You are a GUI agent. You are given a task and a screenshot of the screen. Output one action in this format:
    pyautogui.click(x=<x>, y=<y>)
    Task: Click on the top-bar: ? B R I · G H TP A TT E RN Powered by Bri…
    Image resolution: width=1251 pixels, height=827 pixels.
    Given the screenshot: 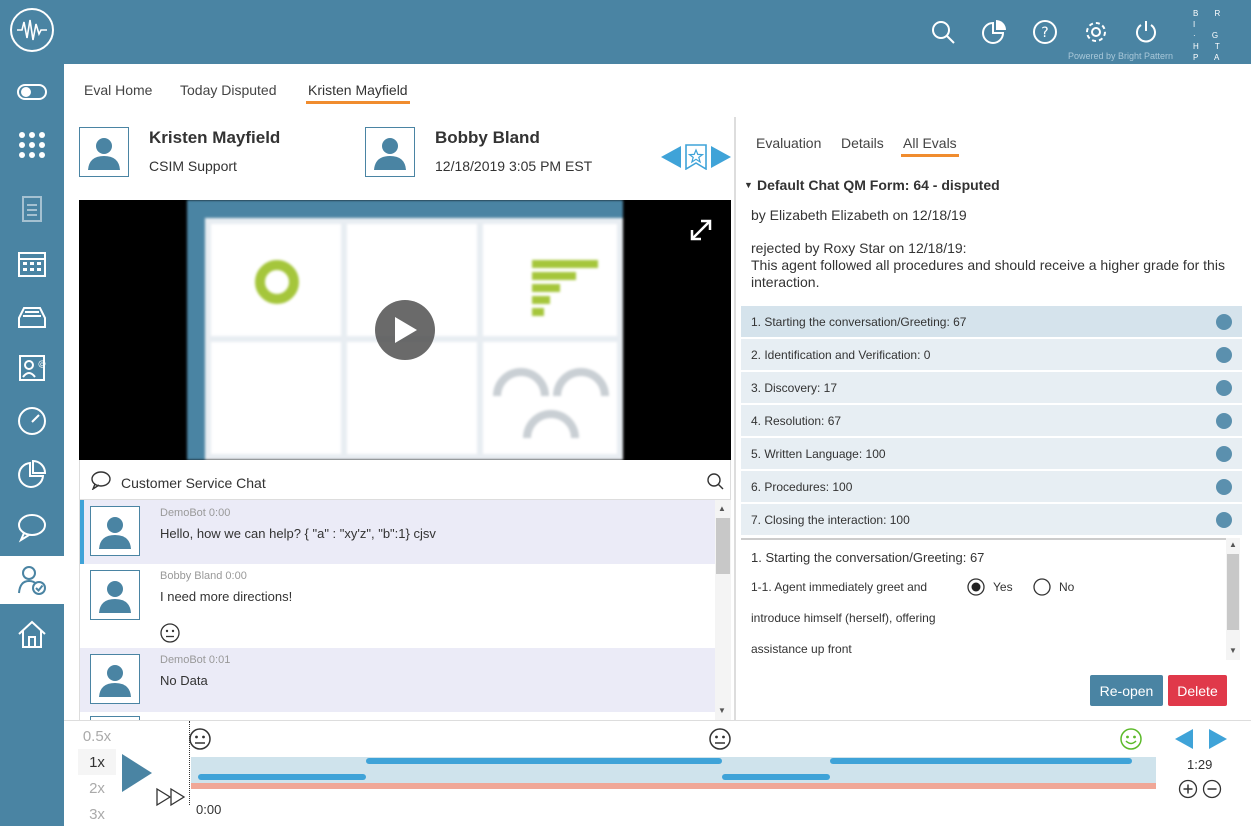 What is the action you would take?
    pyautogui.click(x=625, y=53)
    